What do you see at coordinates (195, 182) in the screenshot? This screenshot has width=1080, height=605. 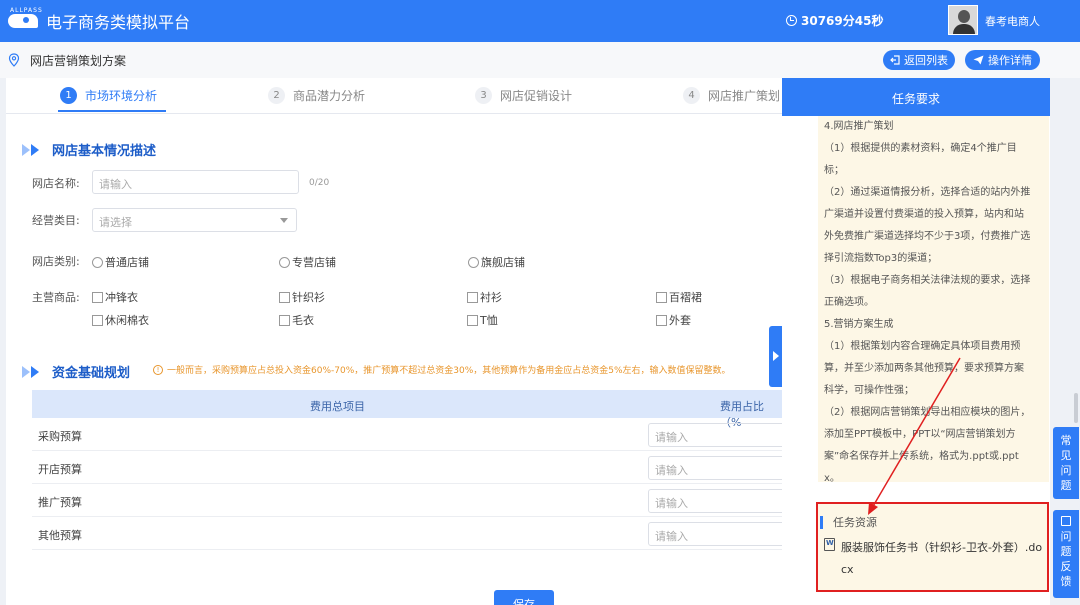 I see `shop-name-input: 请输入` at bounding box center [195, 182].